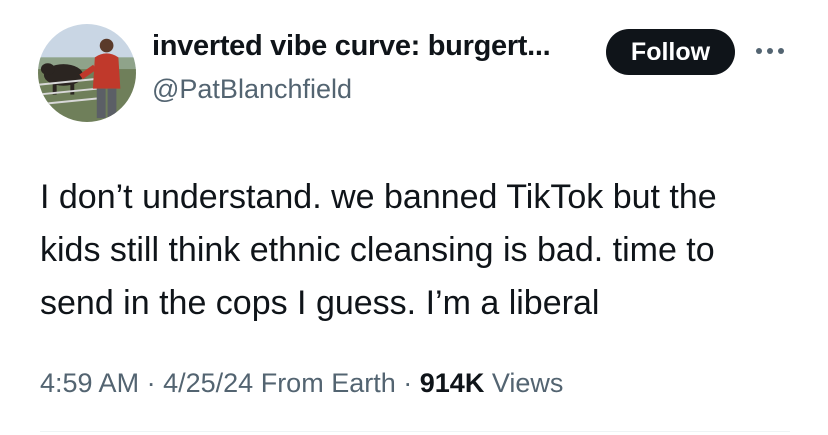 The width and height of the screenshot is (828, 435). I want to click on tweet-date: 4/25/24, so click(208, 383).